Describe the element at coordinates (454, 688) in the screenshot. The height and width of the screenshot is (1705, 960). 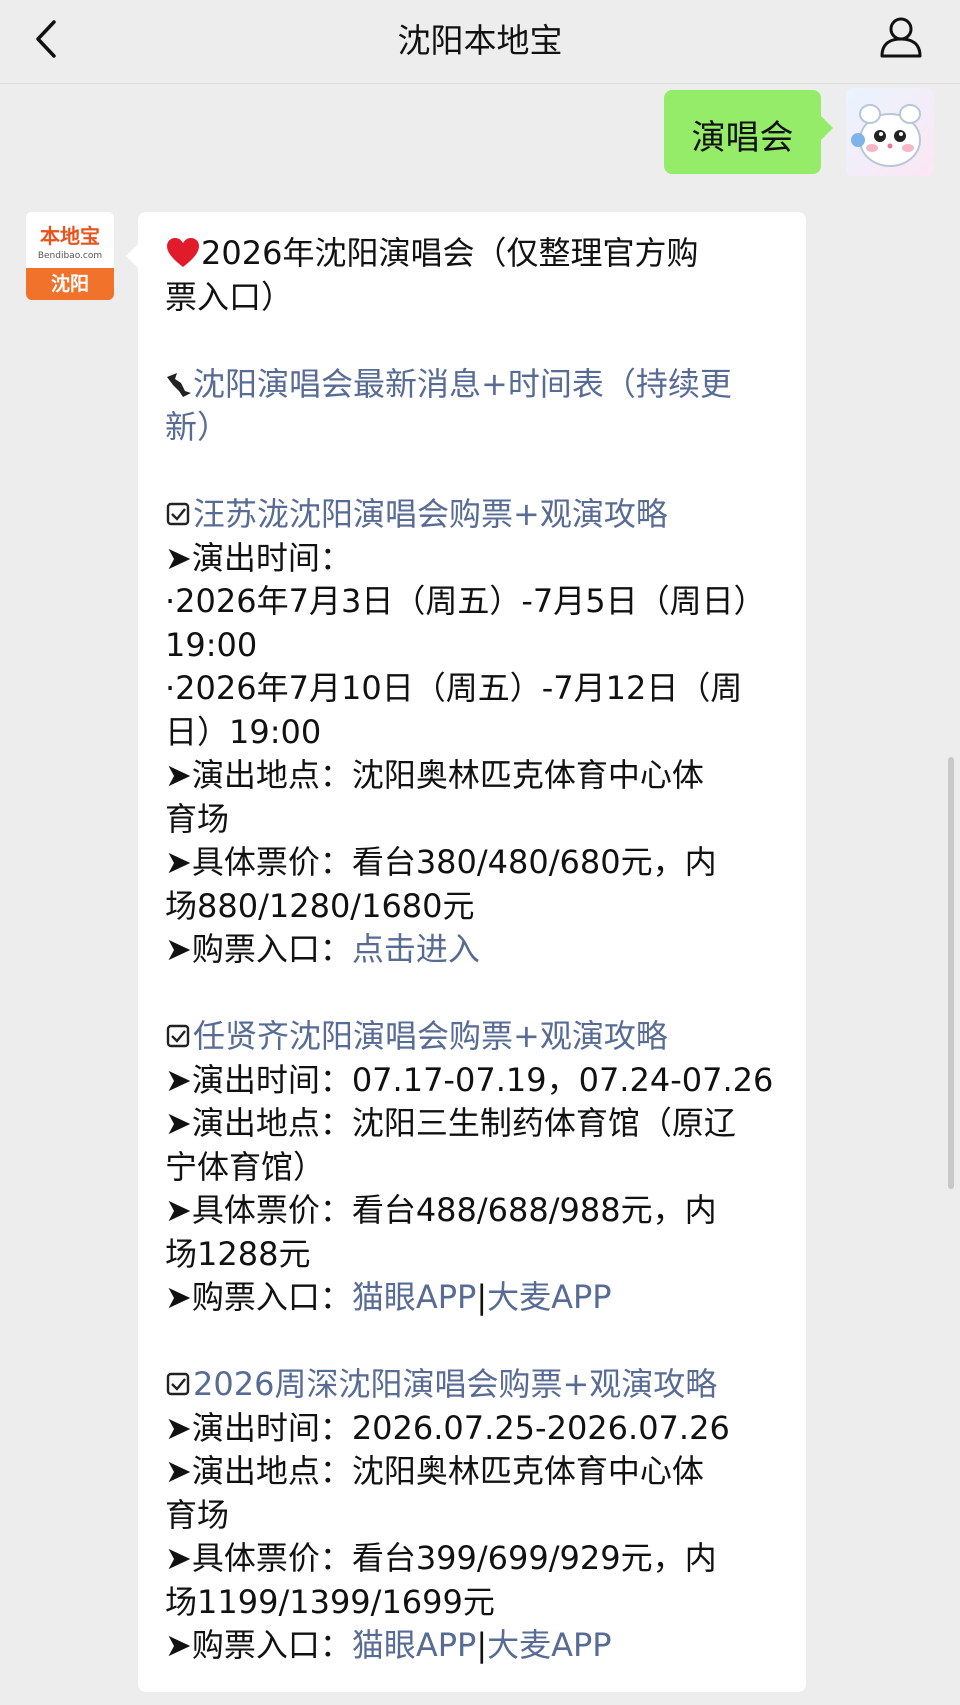
I see `concert-1-time-3: ·2026年7月10日（周五）-7月12日（周` at that location.